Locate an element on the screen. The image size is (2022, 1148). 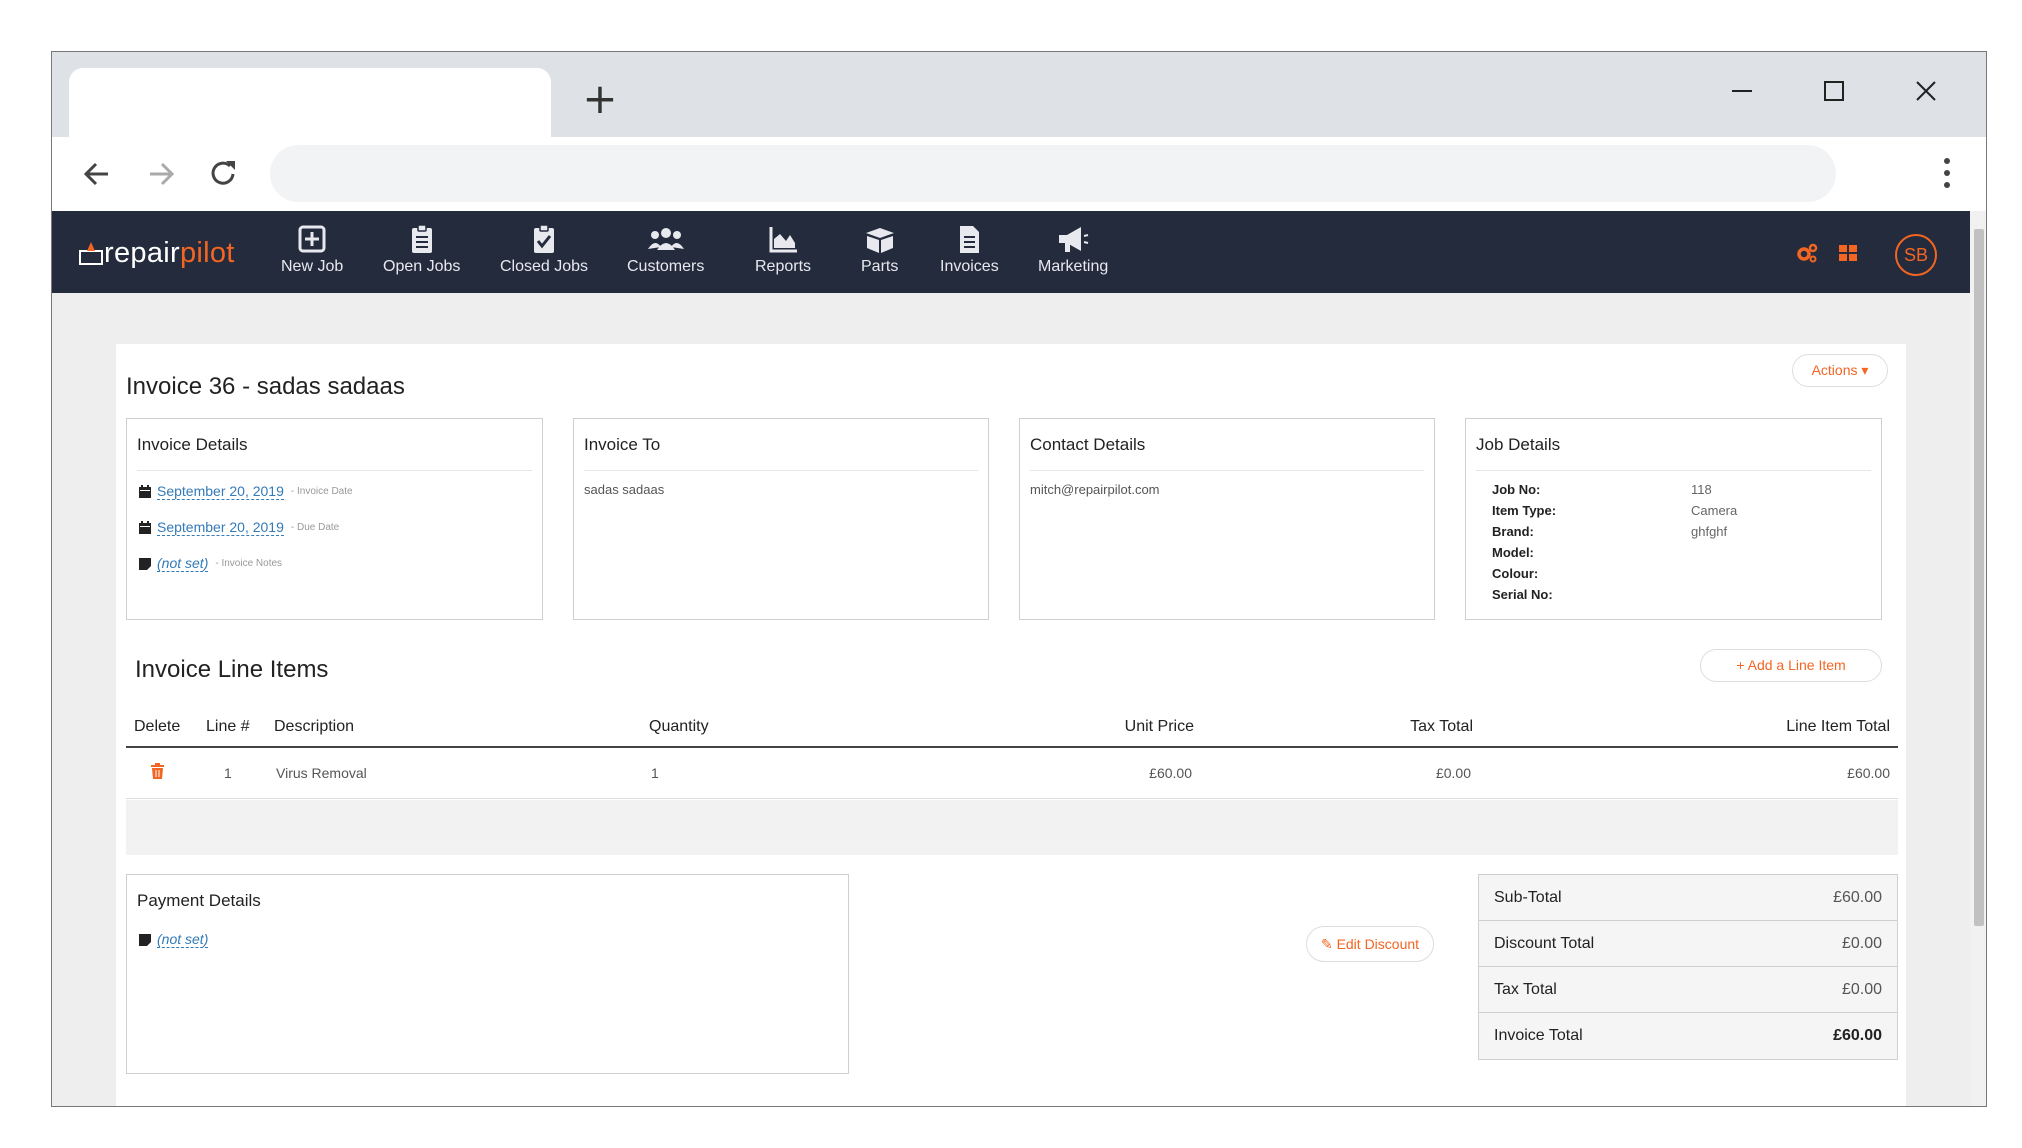
job-label: Brand: is located at coordinates (1513, 531).